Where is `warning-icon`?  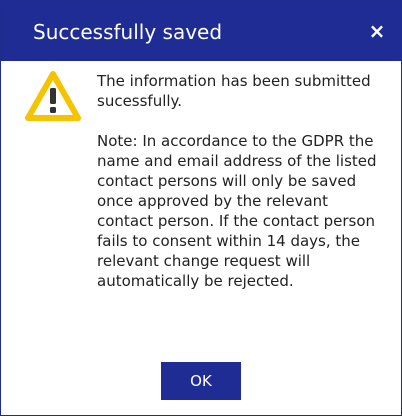
warning-icon is located at coordinates (53, 96).